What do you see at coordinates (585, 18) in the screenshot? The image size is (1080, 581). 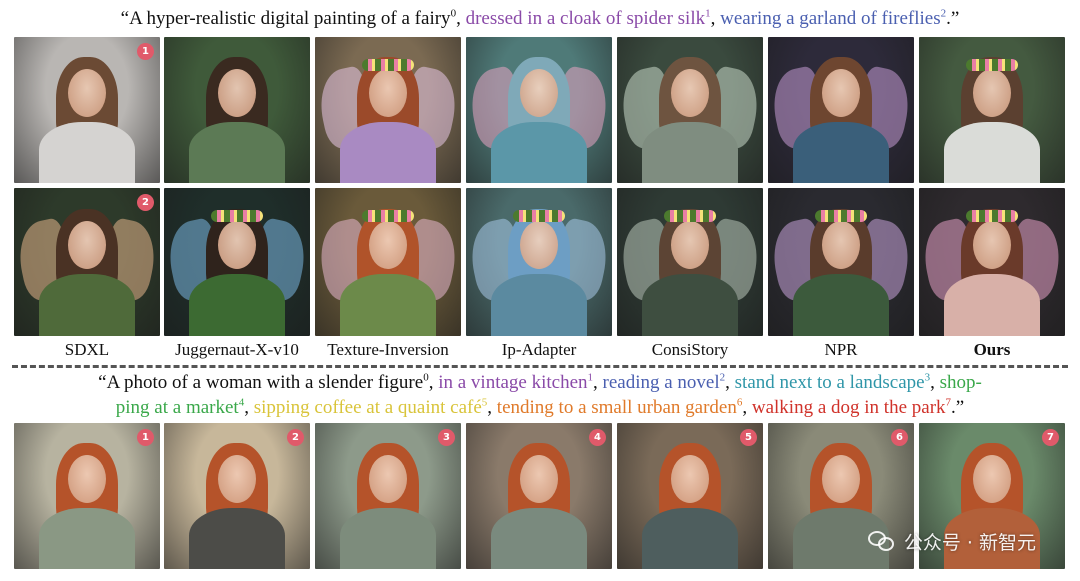 I see `top-caption-segment: dressed in a cloak of spider silk` at bounding box center [585, 18].